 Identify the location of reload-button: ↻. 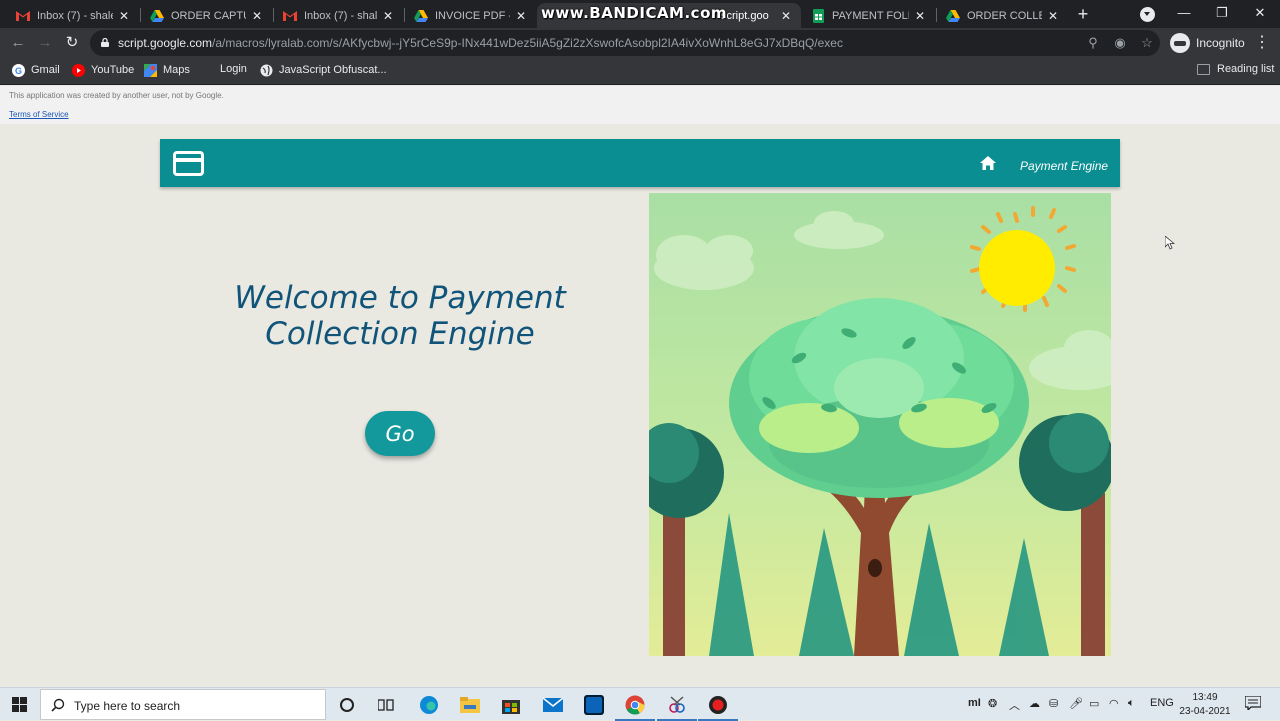
(72, 43).